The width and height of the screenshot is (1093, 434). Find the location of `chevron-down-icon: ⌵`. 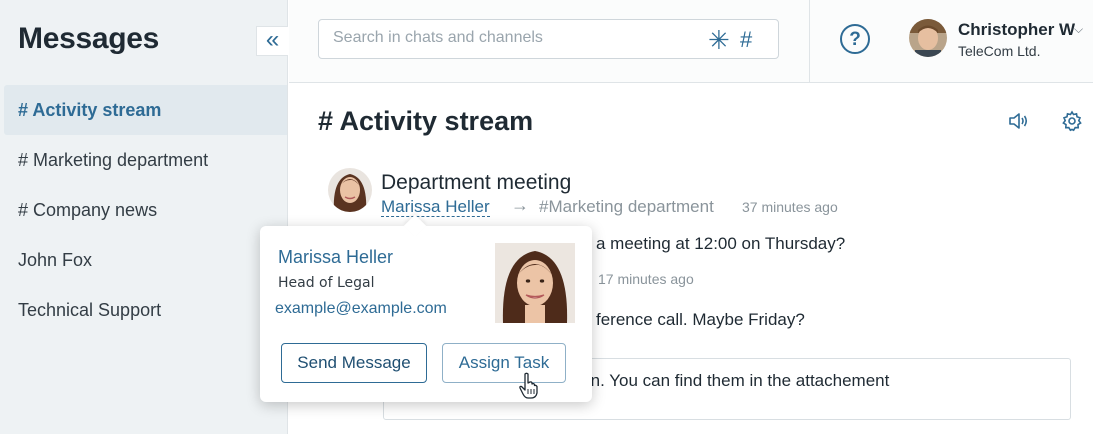

chevron-down-icon: ⌵ is located at coordinates (1078, 29).